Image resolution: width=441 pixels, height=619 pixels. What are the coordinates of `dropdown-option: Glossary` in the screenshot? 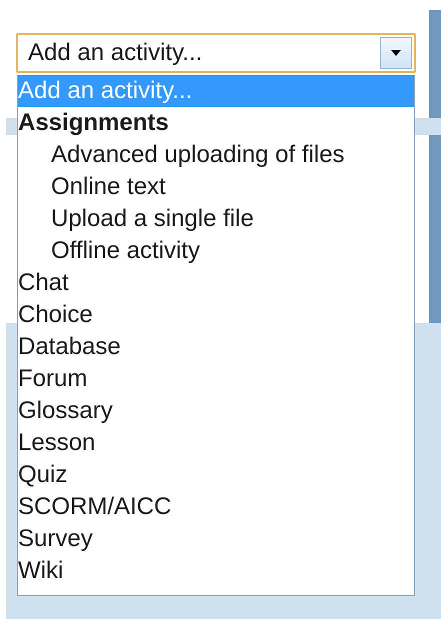 It's located at (216, 411).